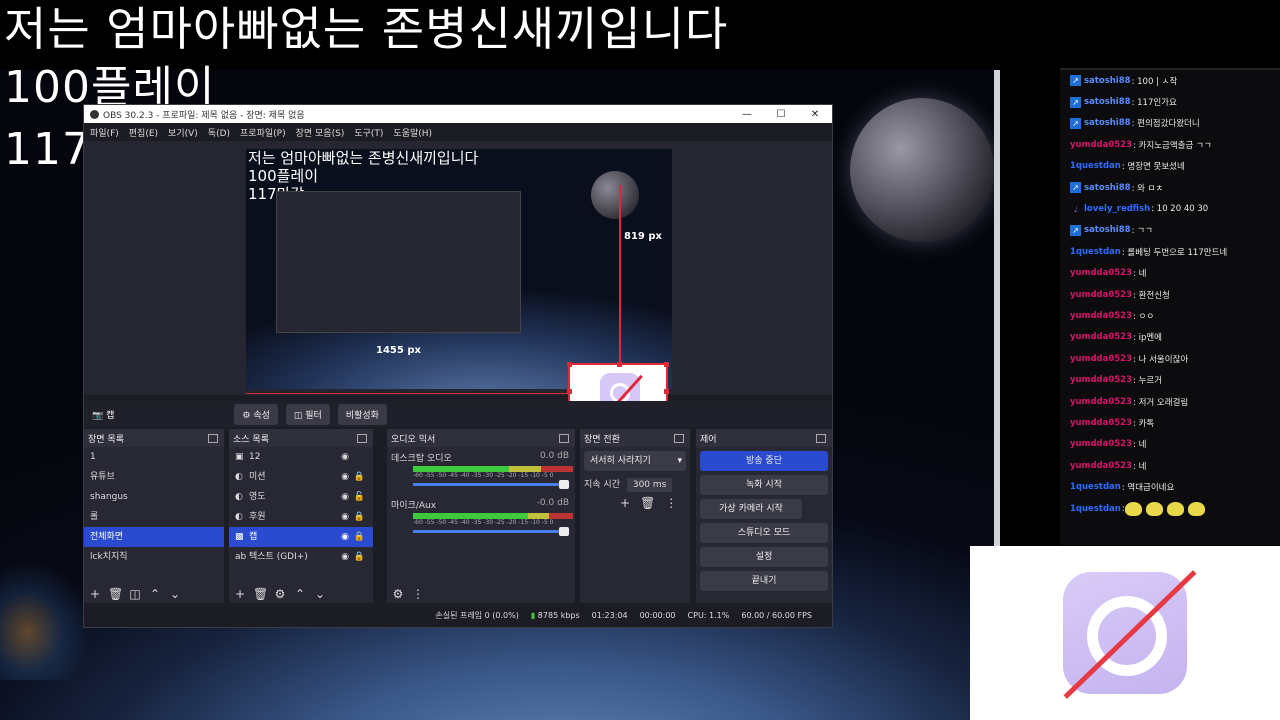  Describe the element at coordinates (764, 533) in the screenshot. I see `studio-mode-button: 스튜디오 모드` at that location.